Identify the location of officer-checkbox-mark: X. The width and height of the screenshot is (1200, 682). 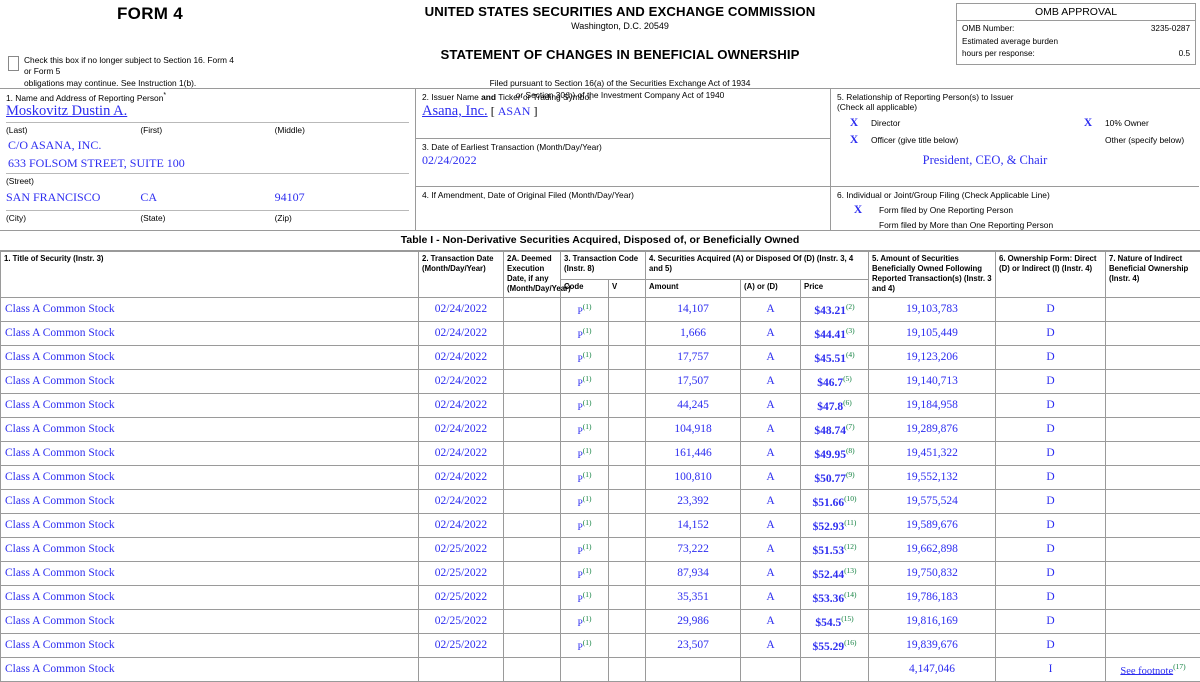
(854, 140).